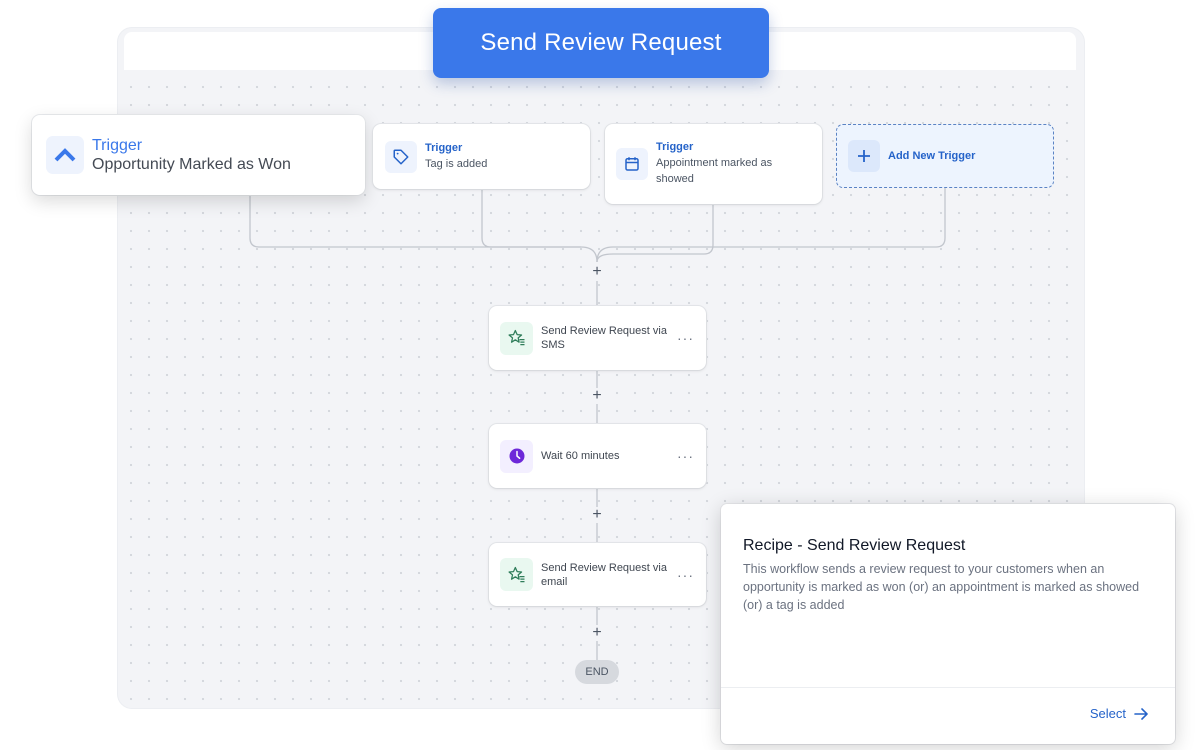 Image resolution: width=1200 pixels, height=750 pixels. What do you see at coordinates (854, 545) in the screenshot?
I see `recipe-title: Recipe - Send Review Request` at bounding box center [854, 545].